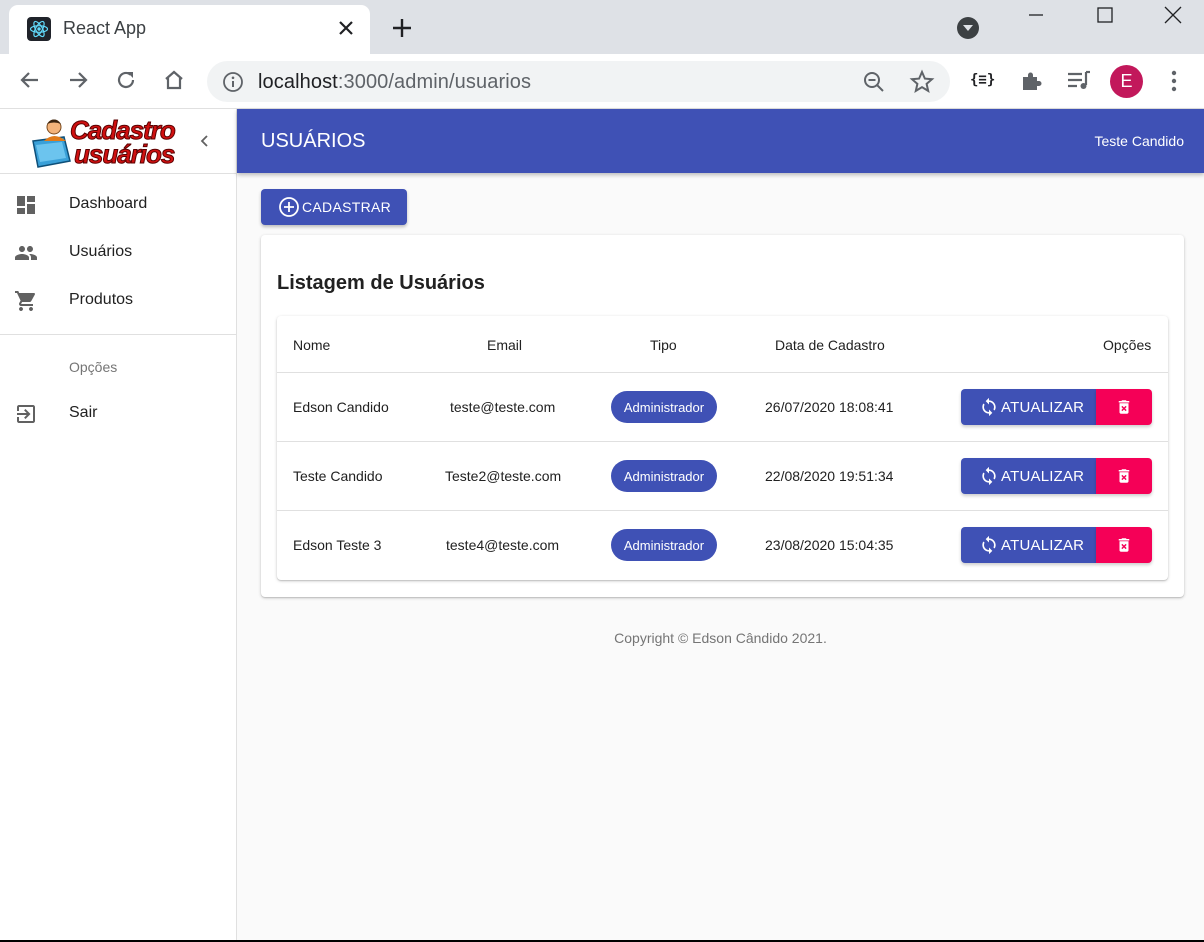 Image resolution: width=1204 pixels, height=942 pixels. I want to click on sidebar-item-produtos: Produtos, so click(118, 301).